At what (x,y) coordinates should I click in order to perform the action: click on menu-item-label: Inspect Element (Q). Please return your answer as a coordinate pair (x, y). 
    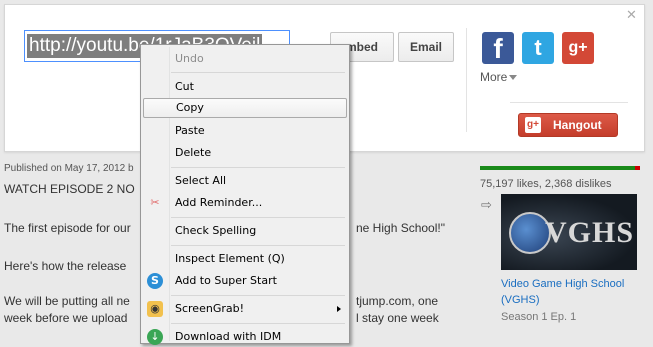
    Looking at the image, I should click on (230, 258).